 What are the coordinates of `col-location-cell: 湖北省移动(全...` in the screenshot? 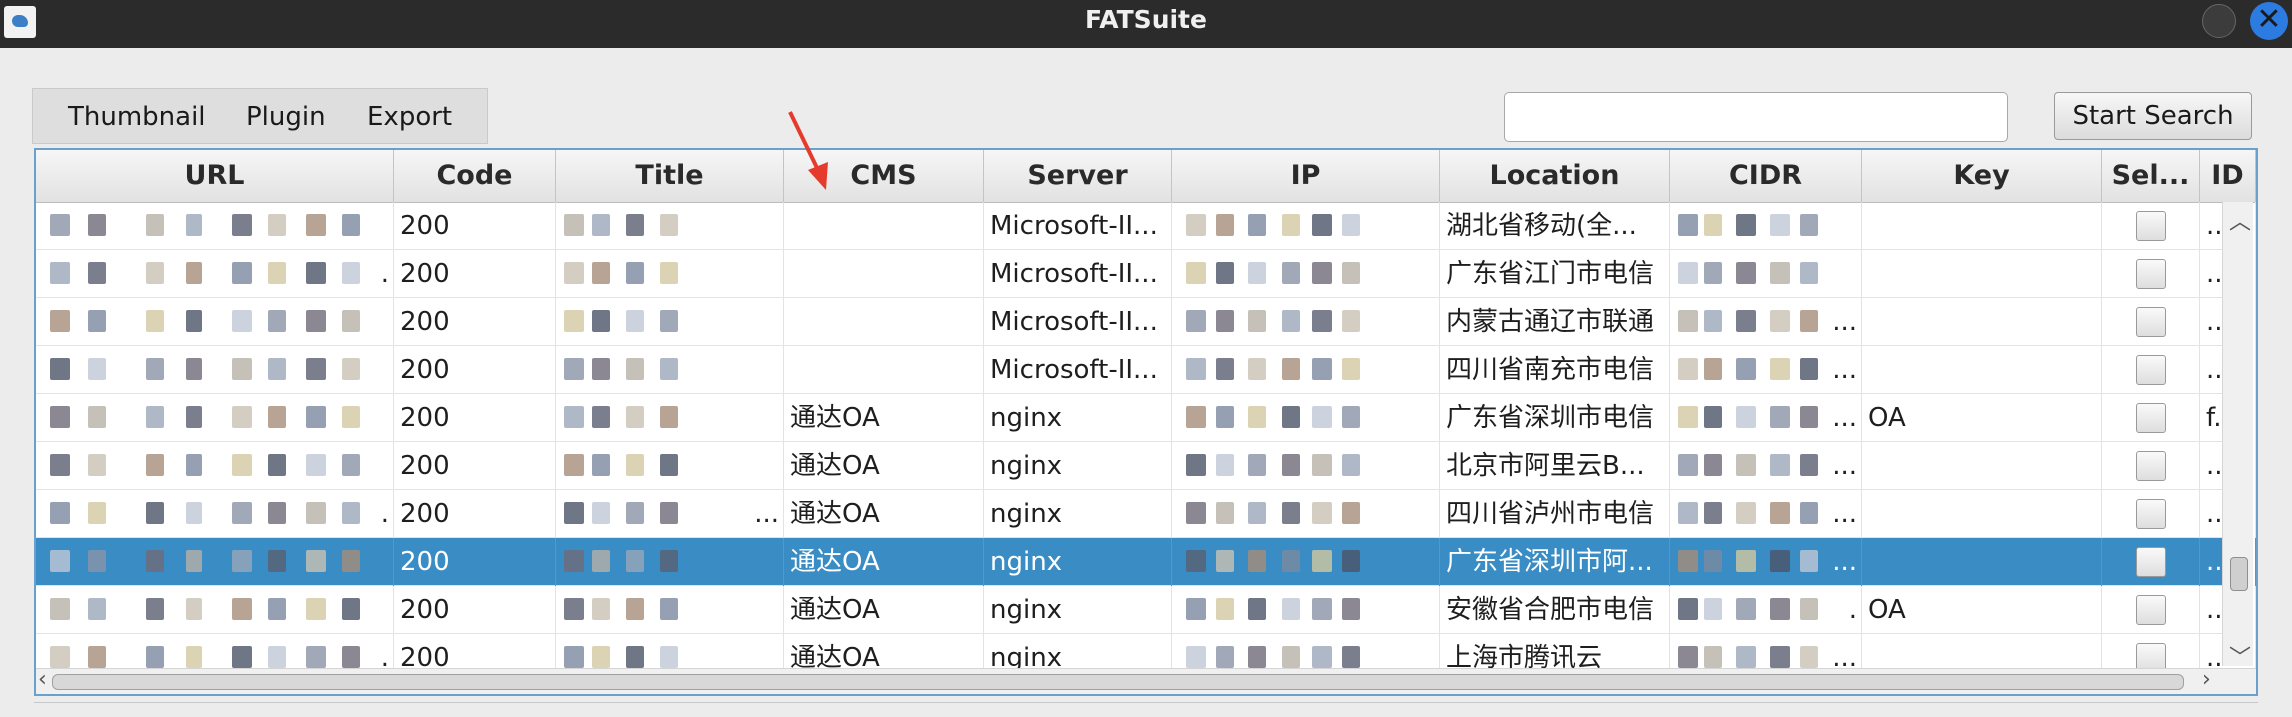 It's located at (1555, 226).